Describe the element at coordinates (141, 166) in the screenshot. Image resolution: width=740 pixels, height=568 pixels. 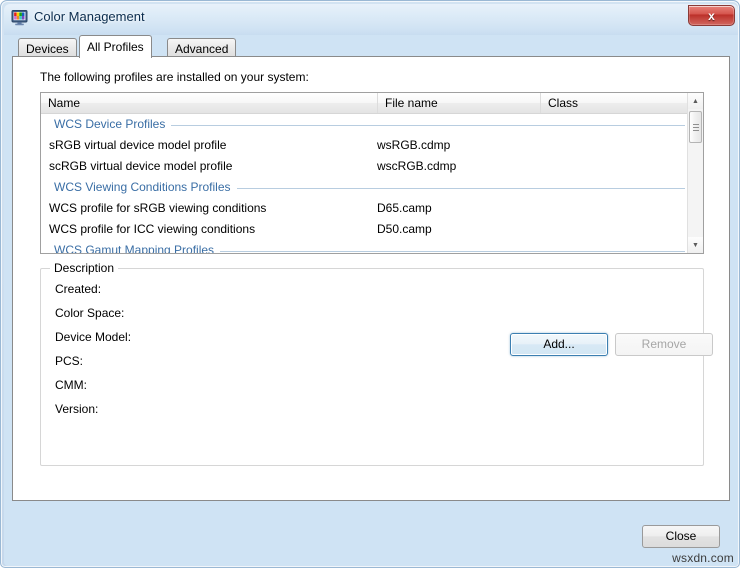
I see `cell-name: scRGB virtual device model profile` at that location.